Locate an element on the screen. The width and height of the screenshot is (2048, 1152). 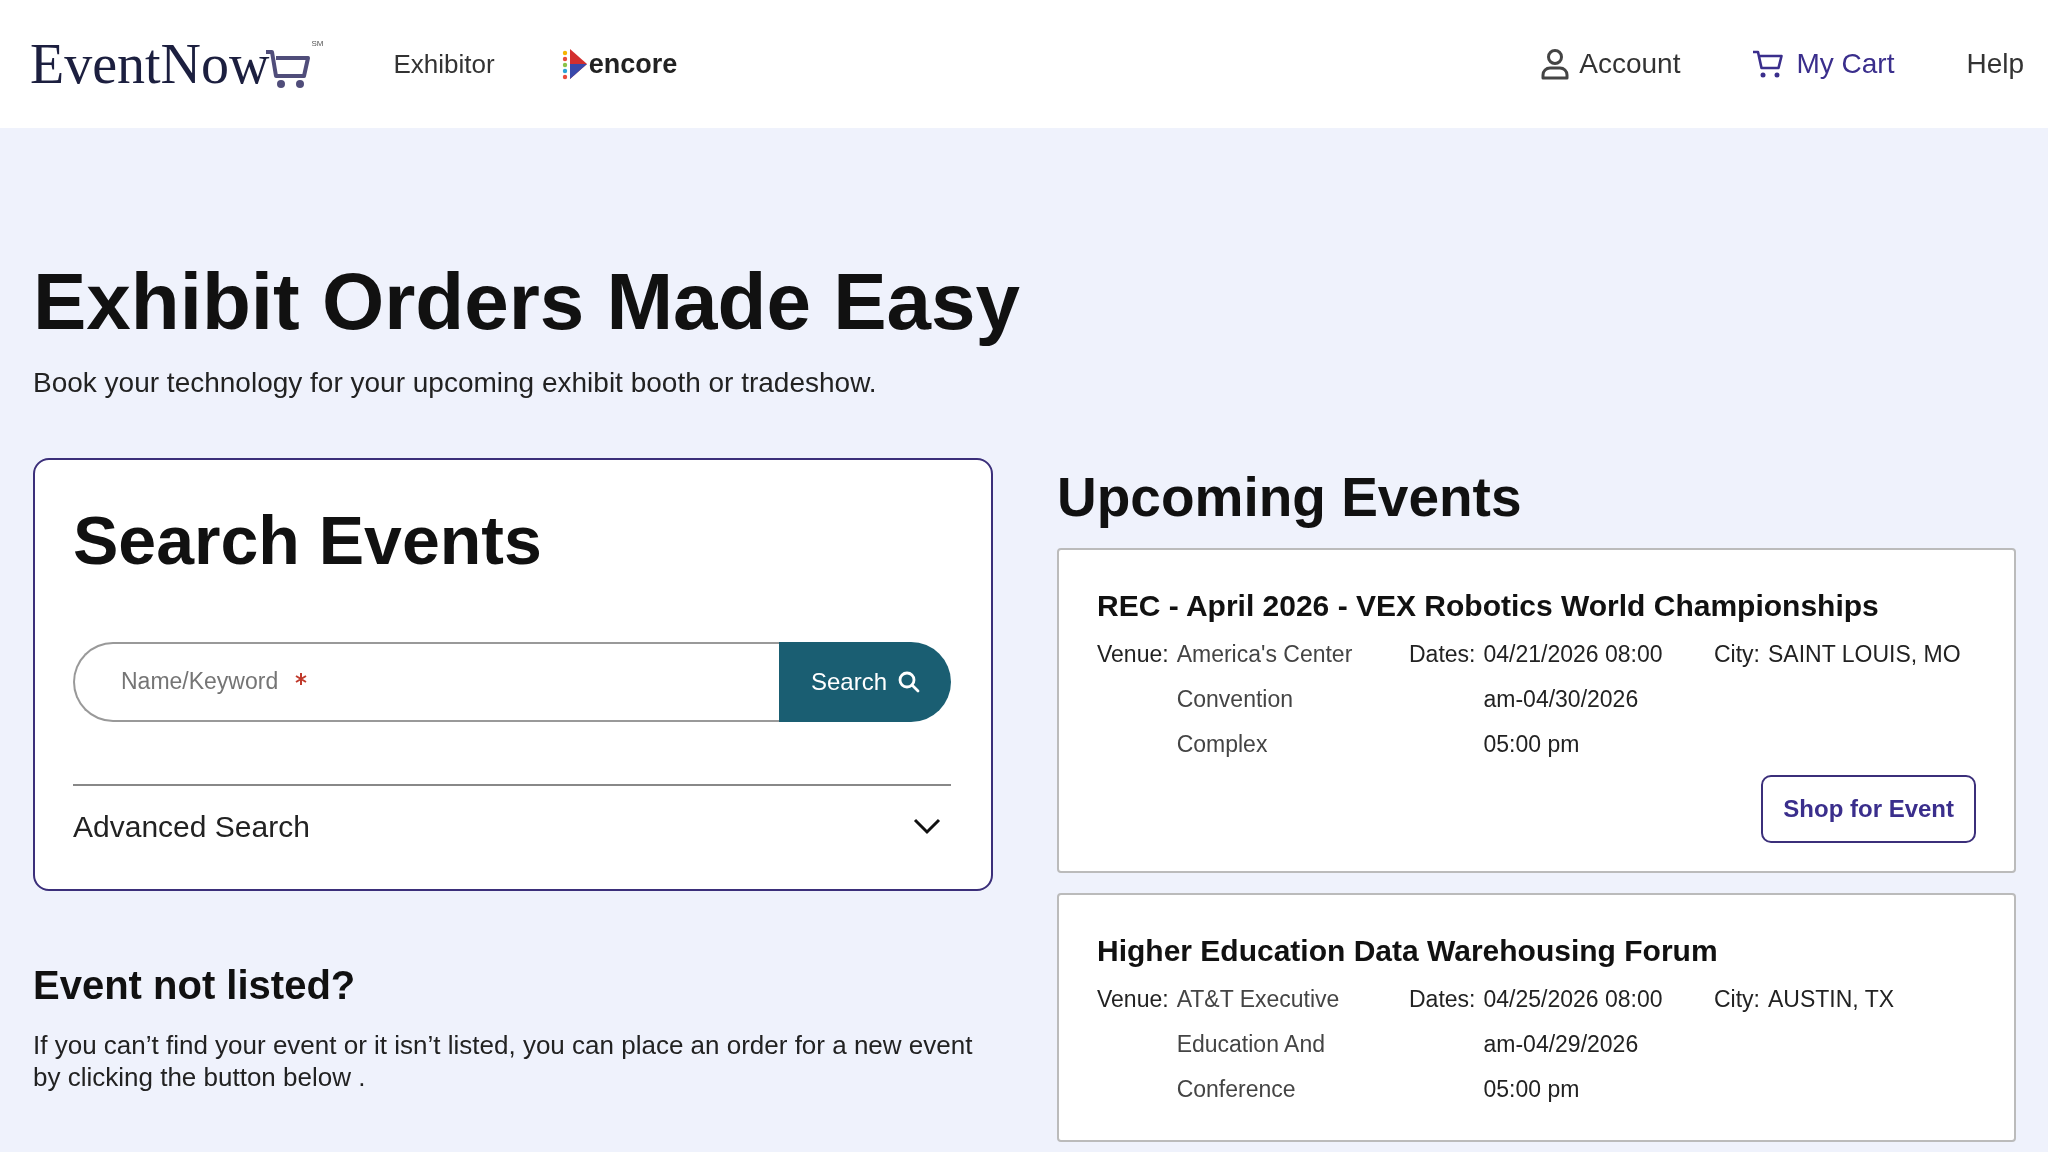
hero-title: Exhibit Orders Made Easy is located at coordinates (527, 302).